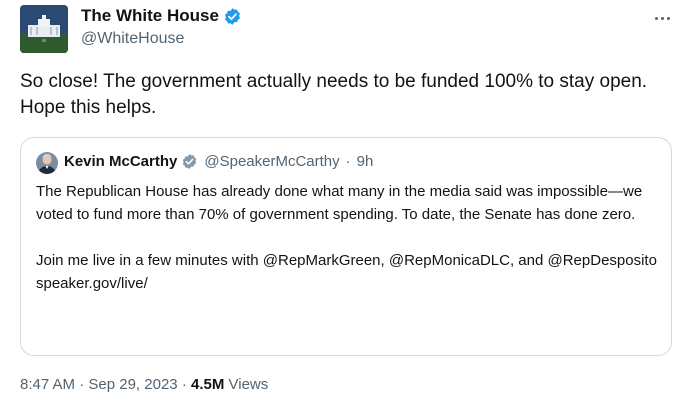  I want to click on quote-paragraph-spacer, so click(348, 237).